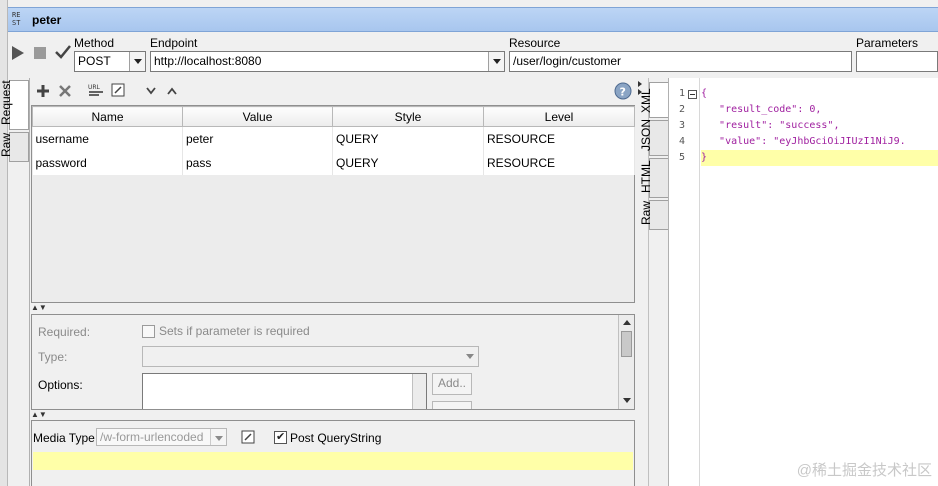  What do you see at coordinates (864, 470) in the screenshot?
I see `watermark: @稀土掘金技术社区` at bounding box center [864, 470].